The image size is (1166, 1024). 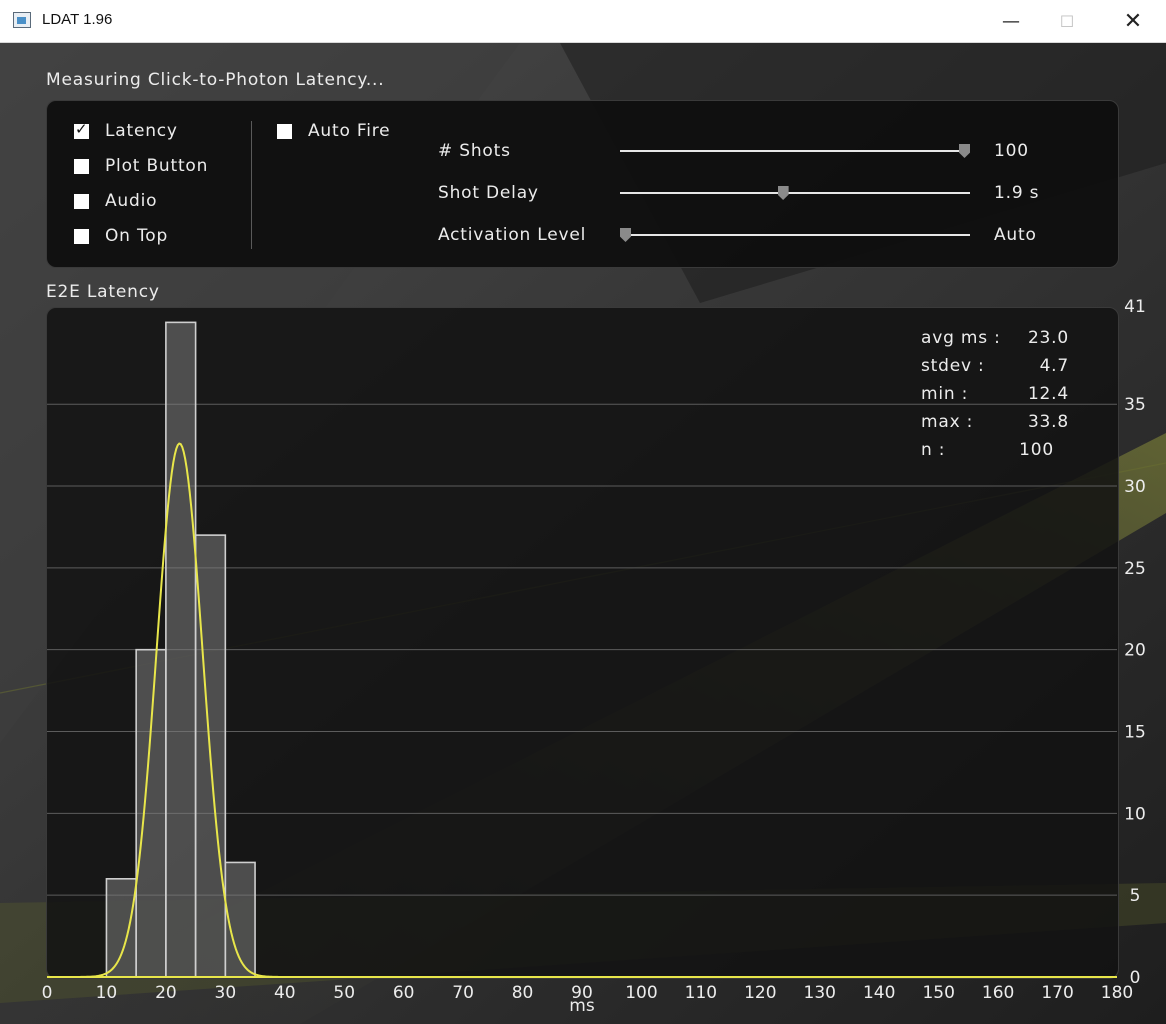 What do you see at coordinates (947, 422) in the screenshot?
I see `stat-label: max :` at bounding box center [947, 422].